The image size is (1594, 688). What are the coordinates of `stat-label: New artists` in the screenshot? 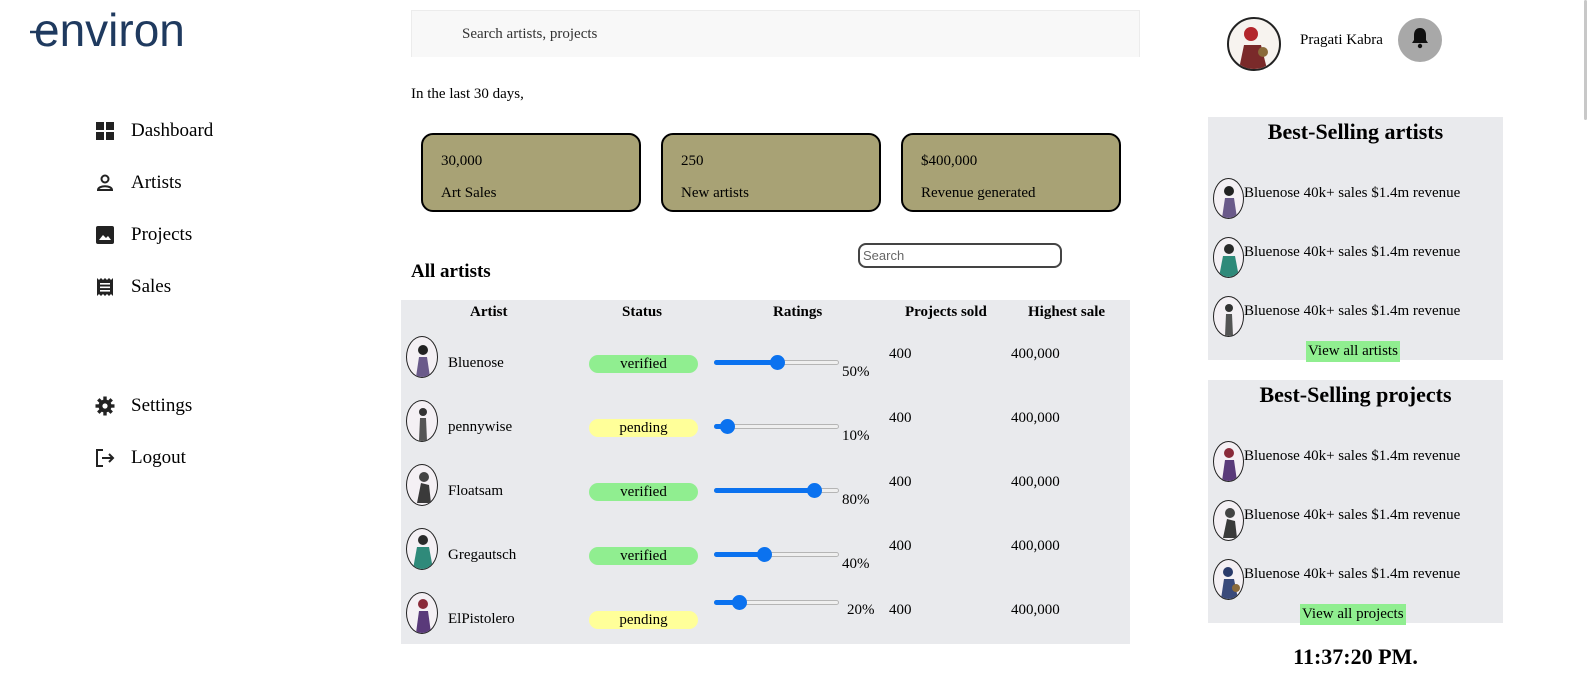 It's located at (715, 193).